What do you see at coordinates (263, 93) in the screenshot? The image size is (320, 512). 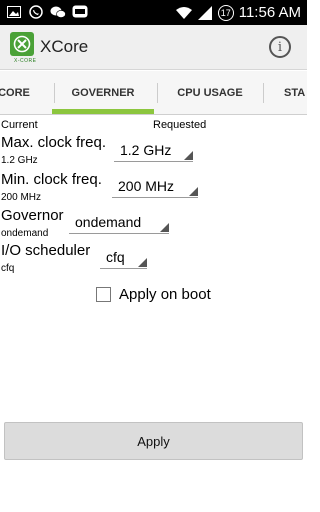 I see `tab-divider` at bounding box center [263, 93].